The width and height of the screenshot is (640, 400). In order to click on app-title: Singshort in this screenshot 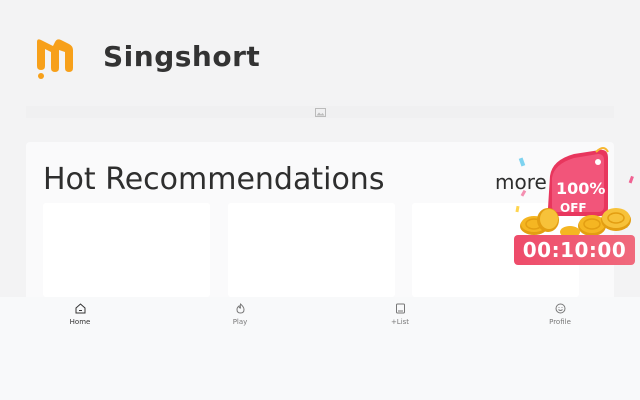, I will do `click(182, 56)`.